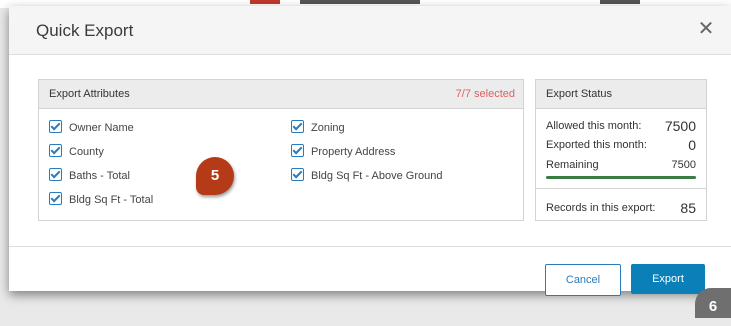 This screenshot has height=326, width=731. What do you see at coordinates (281, 94) in the screenshot?
I see `export-attributes-header: Export Attributes 7/7 selected` at bounding box center [281, 94].